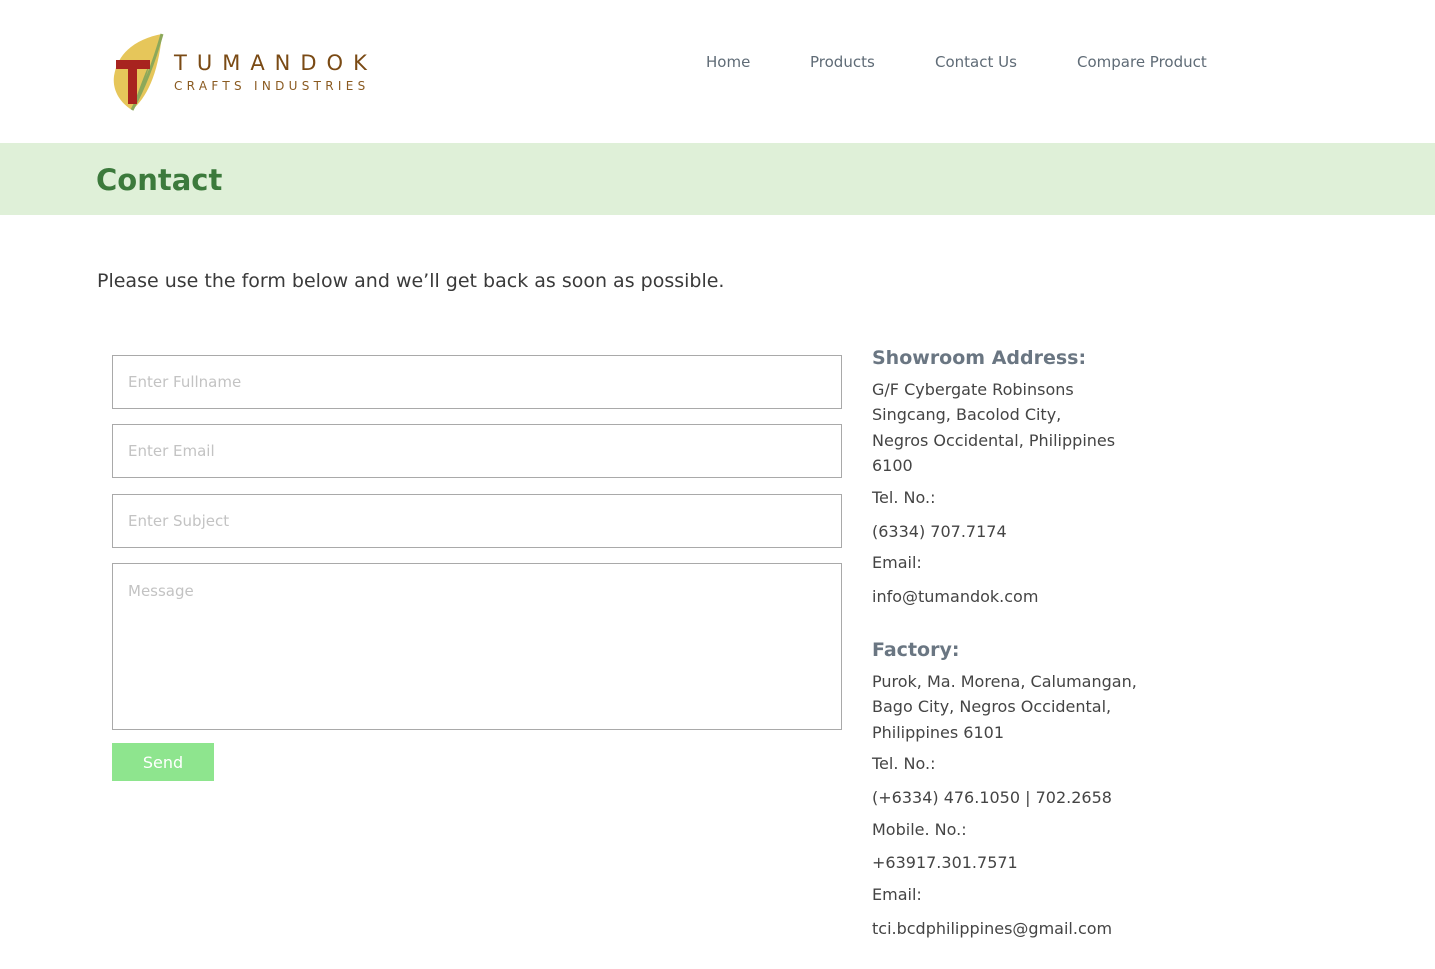 The image size is (1435, 969). Describe the element at coordinates (994, 440) in the screenshot. I see `showroom-address-line: Negros Occidental, Philippines` at that location.